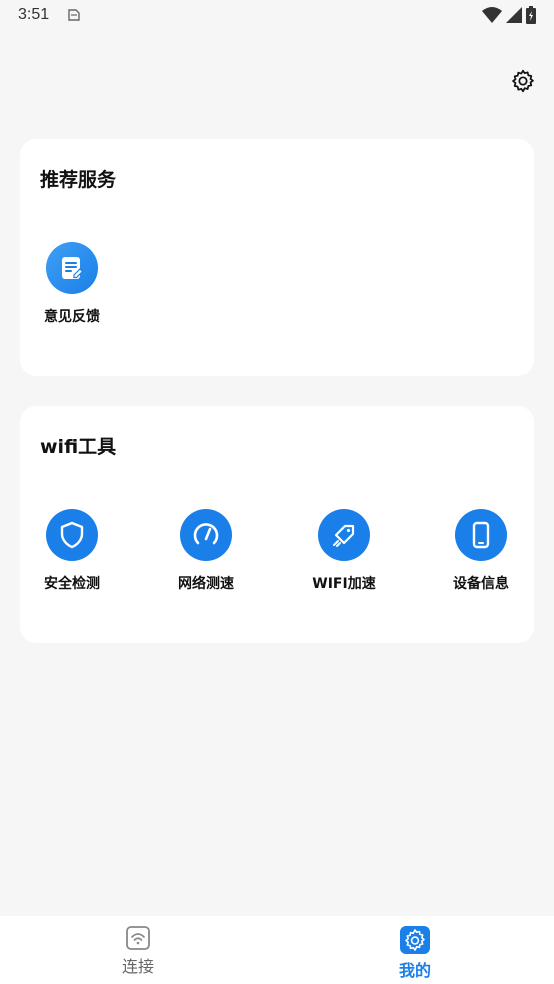  I want to click on nav-item-connect: 连接, so click(138, 951).